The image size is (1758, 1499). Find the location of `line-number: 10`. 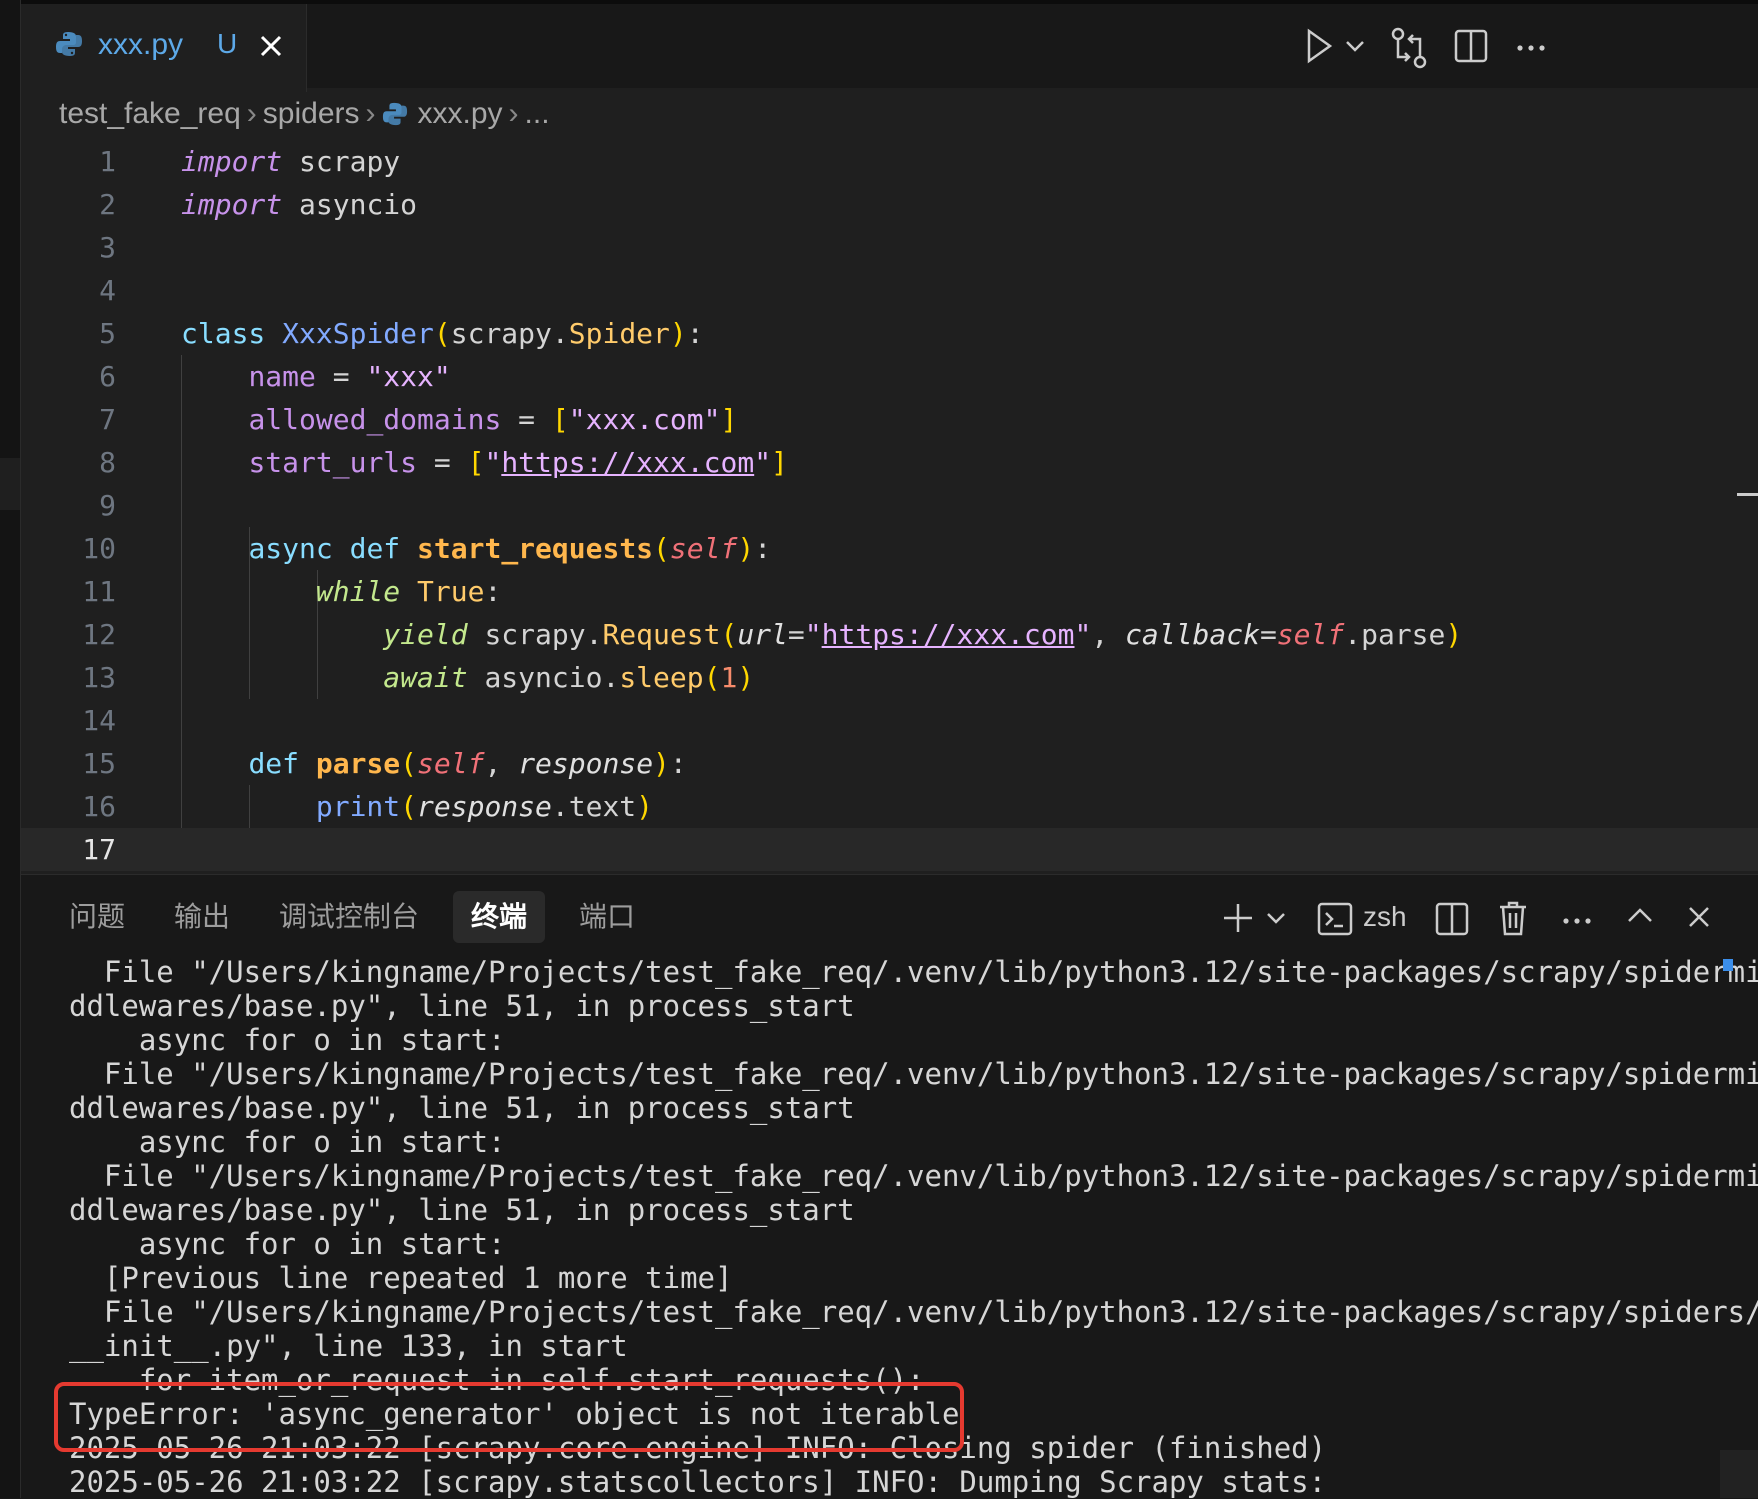

line-number: 10 is located at coordinates (99, 548).